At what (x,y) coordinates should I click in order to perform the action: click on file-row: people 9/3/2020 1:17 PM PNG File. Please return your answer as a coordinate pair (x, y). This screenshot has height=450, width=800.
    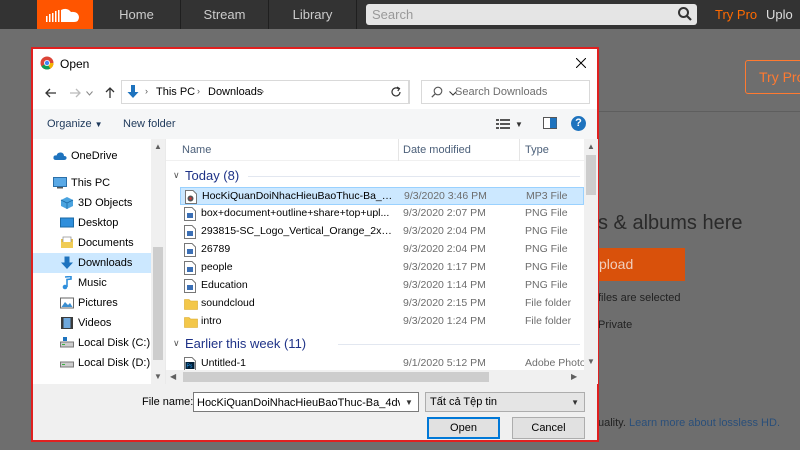
    Looking at the image, I should click on (382, 268).